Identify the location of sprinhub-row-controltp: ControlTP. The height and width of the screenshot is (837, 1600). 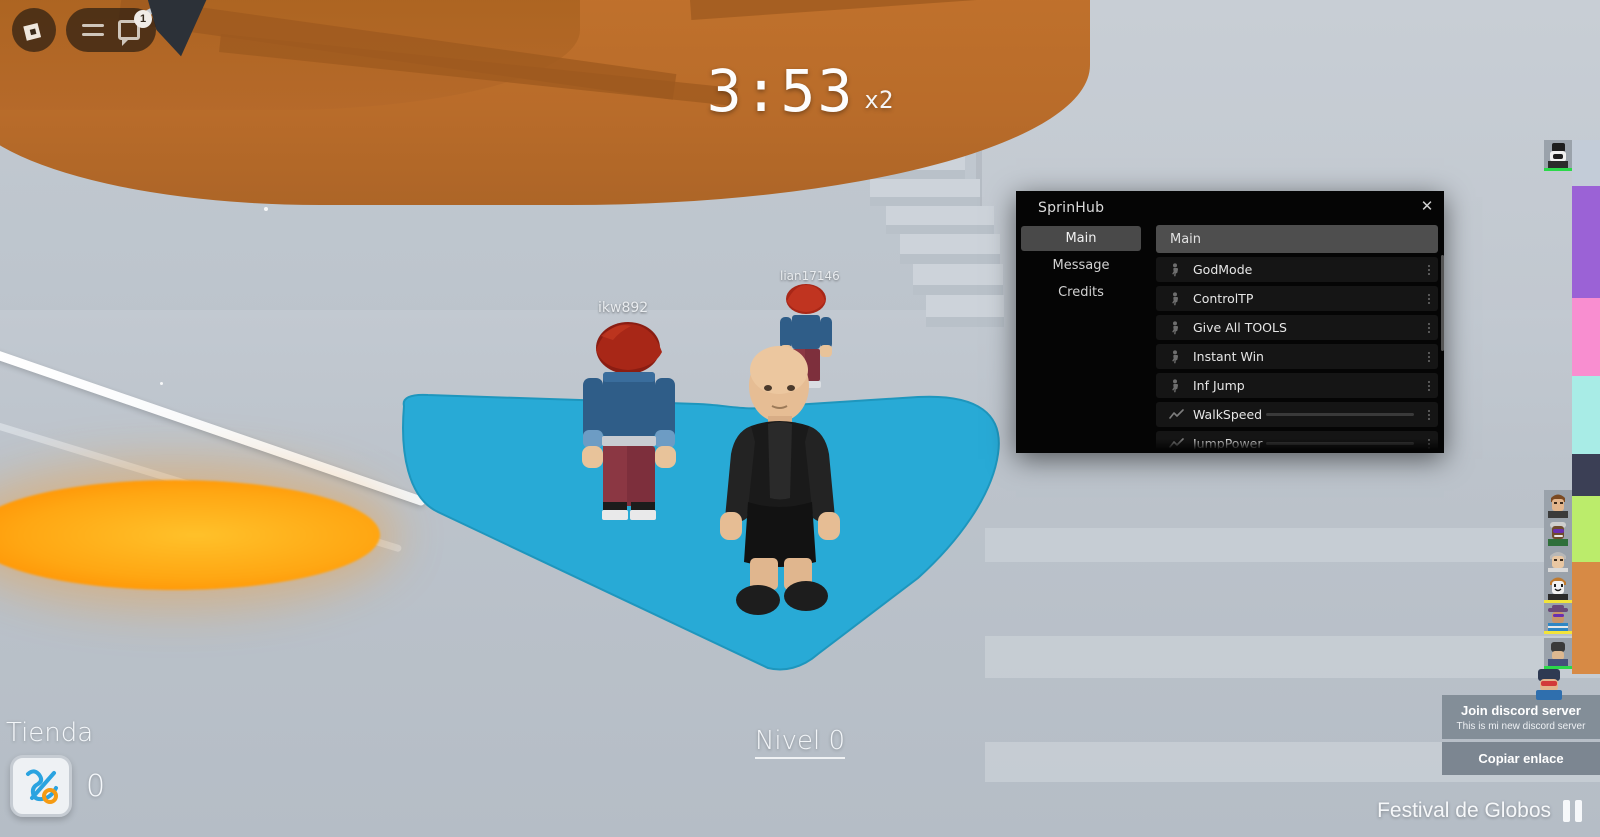
(1297, 298).